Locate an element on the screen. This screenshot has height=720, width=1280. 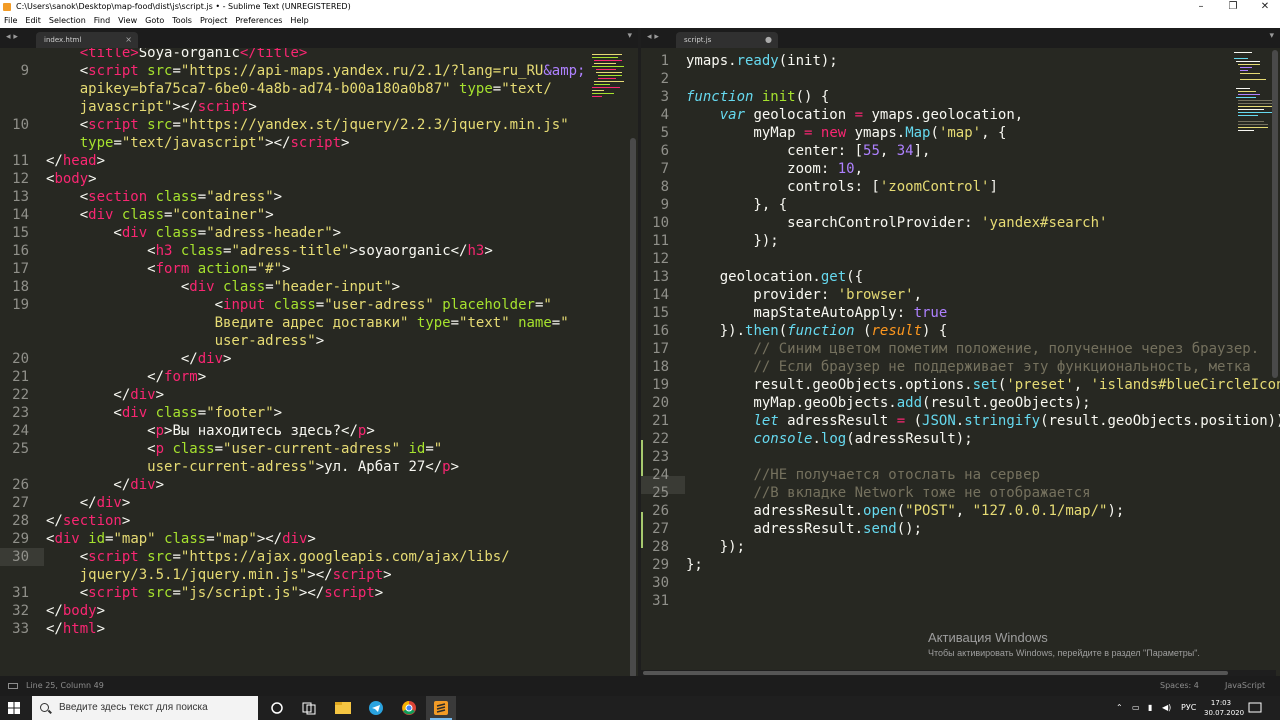
code-text: zoom: 10, is located at coordinates (774, 169).